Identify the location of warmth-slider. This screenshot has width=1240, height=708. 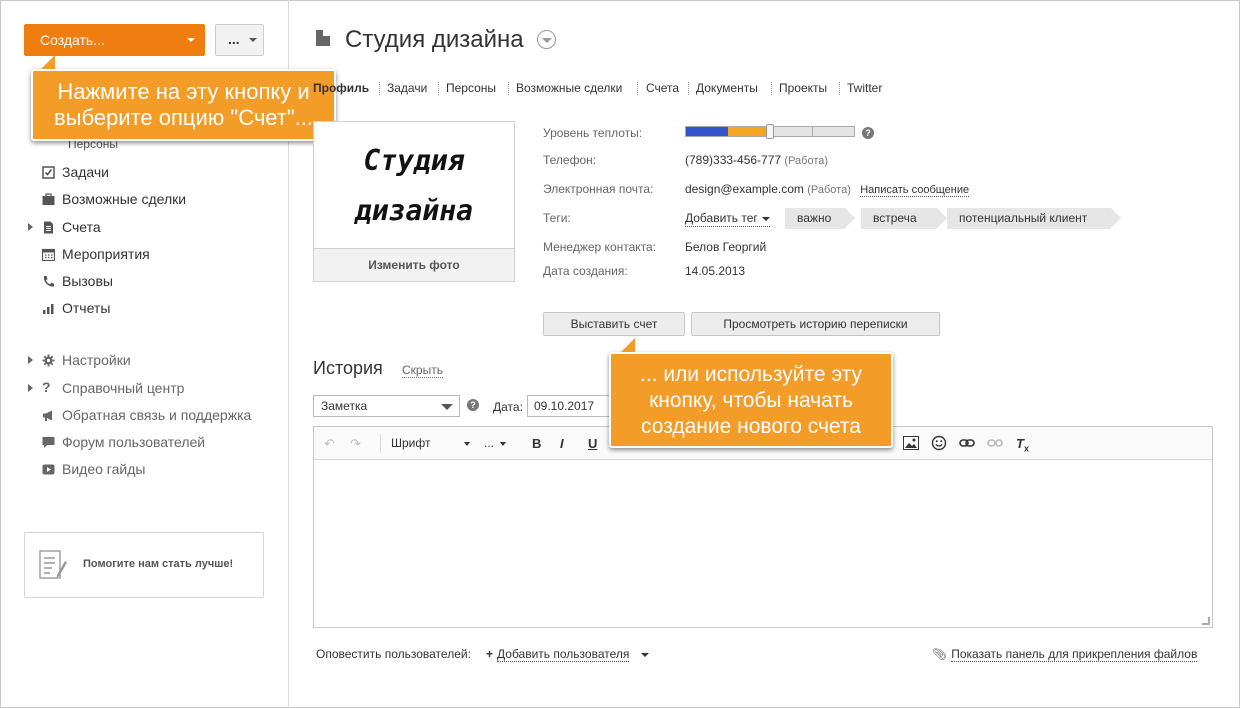
(770, 131).